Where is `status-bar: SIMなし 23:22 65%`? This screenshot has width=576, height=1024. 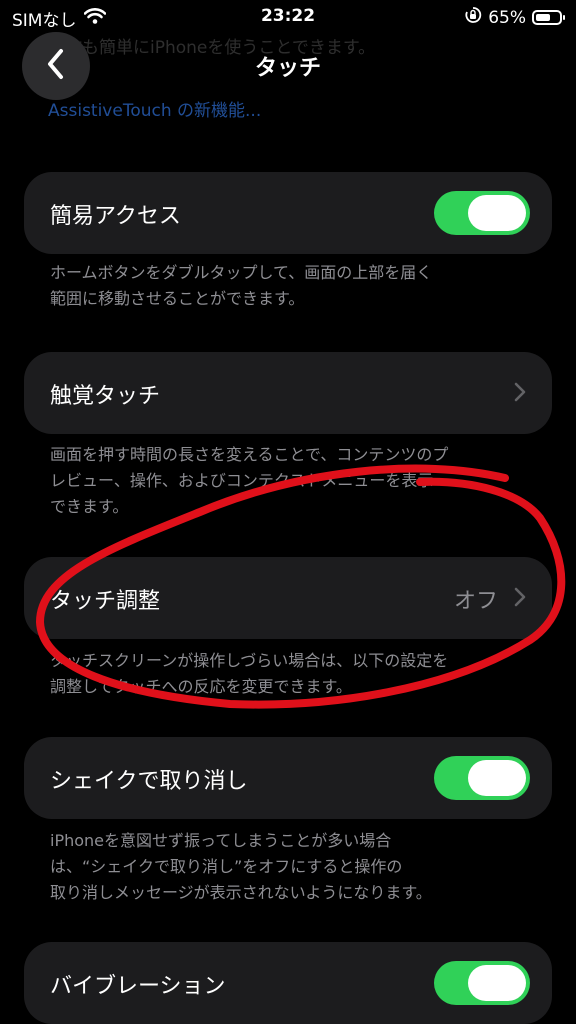 status-bar: SIMなし 23:22 65% is located at coordinates (288, 17).